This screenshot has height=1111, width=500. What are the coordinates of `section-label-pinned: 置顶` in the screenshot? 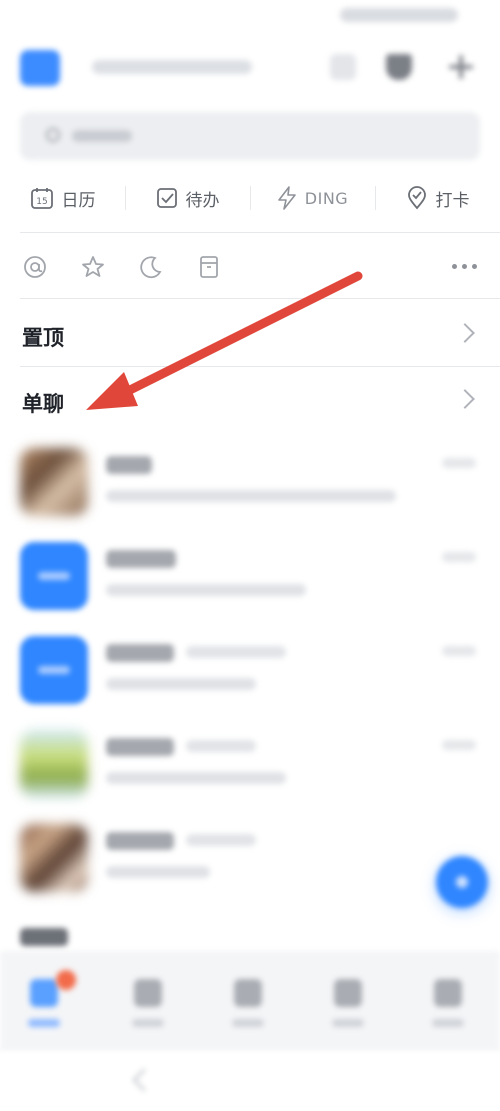 It's located at (43, 338).